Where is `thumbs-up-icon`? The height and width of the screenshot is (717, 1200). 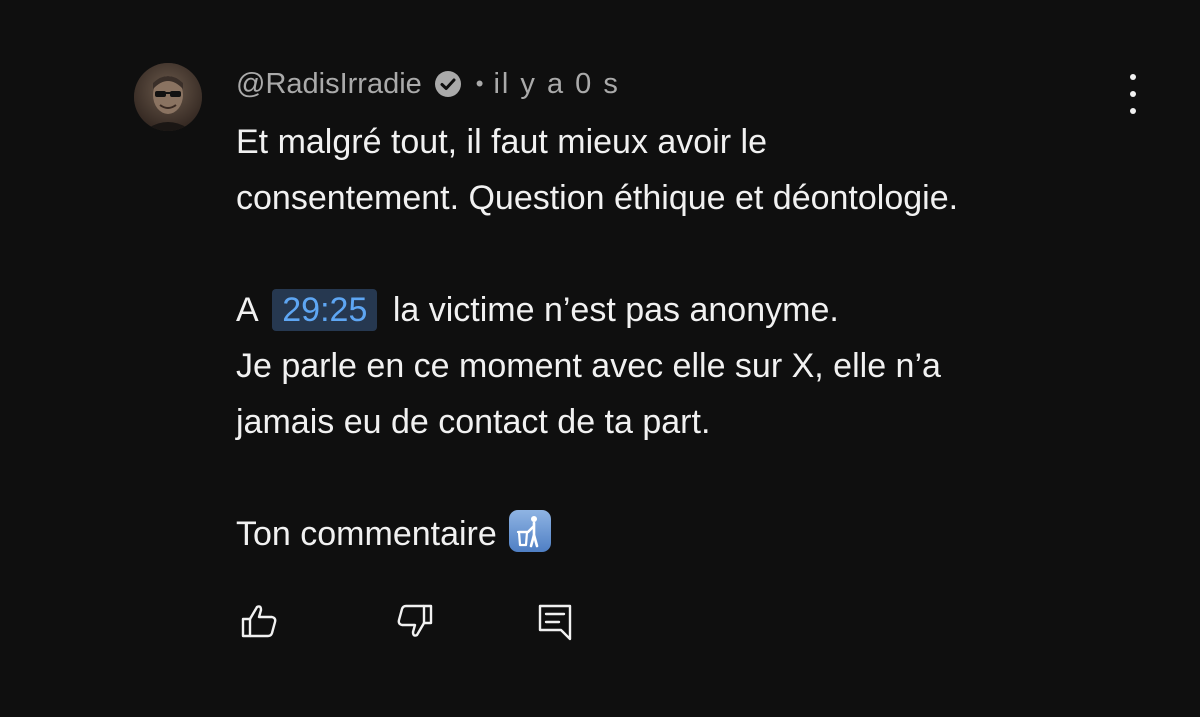
thumbs-up-icon is located at coordinates (259, 621).